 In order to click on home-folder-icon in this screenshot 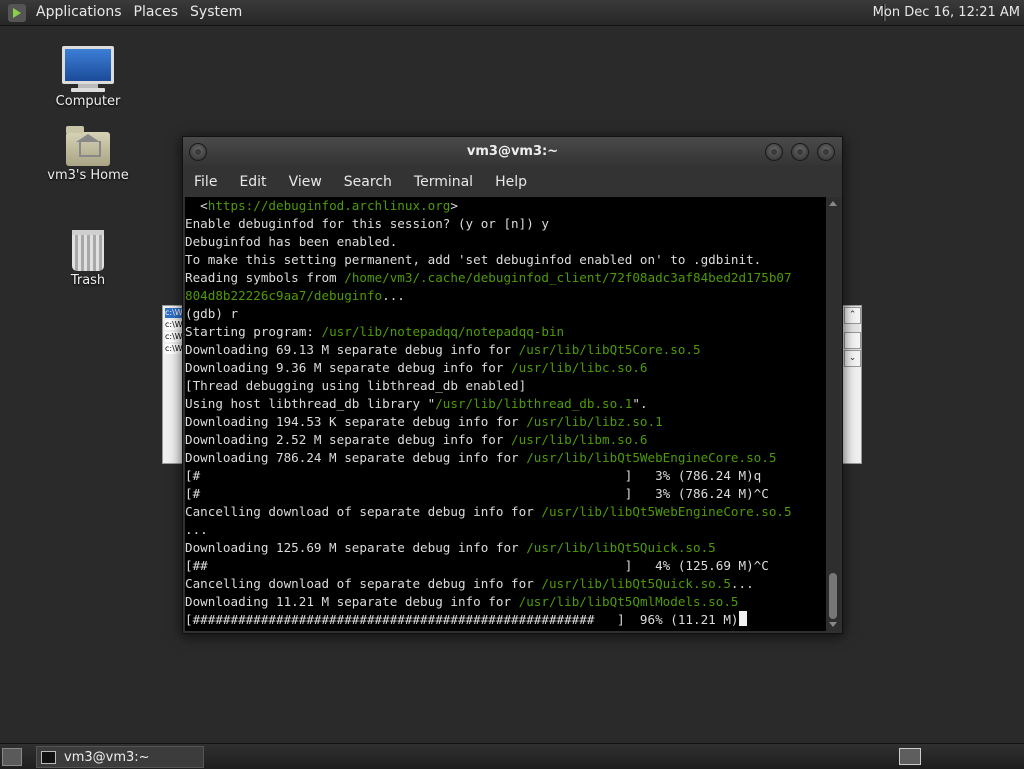, I will do `click(88, 146)`.